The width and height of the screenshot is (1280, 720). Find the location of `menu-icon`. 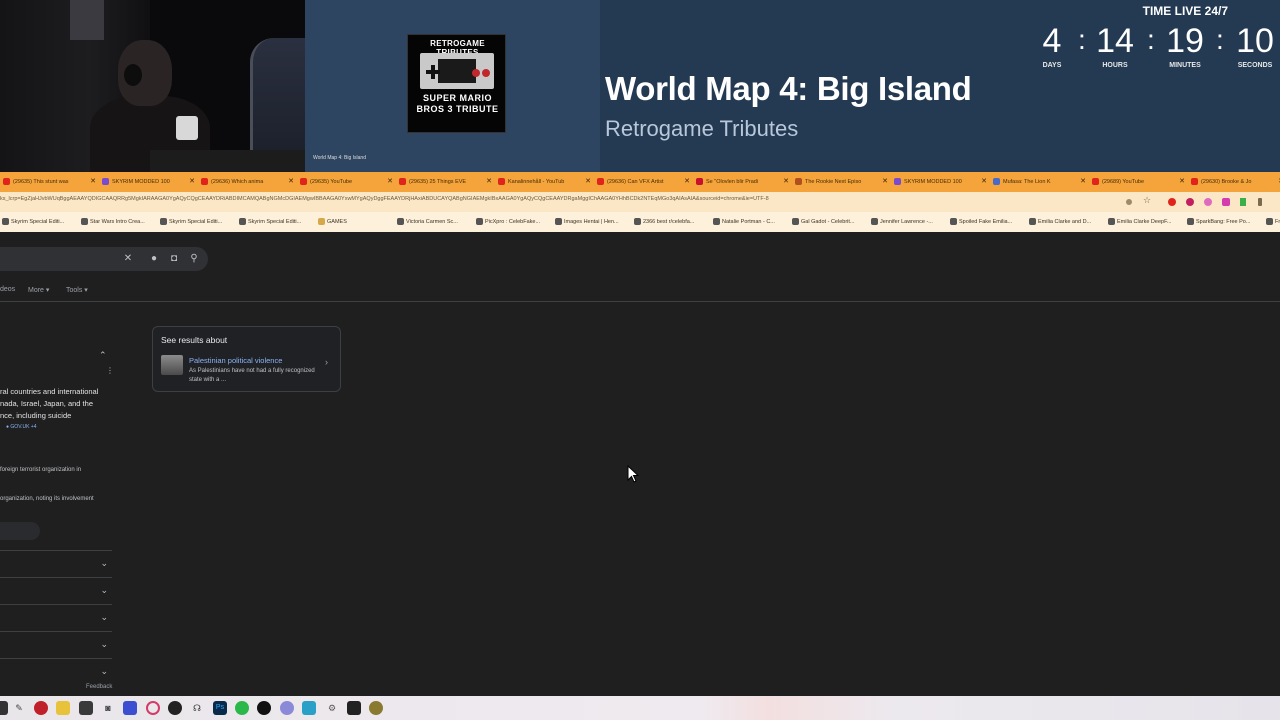

menu-icon is located at coordinates (1260, 202).